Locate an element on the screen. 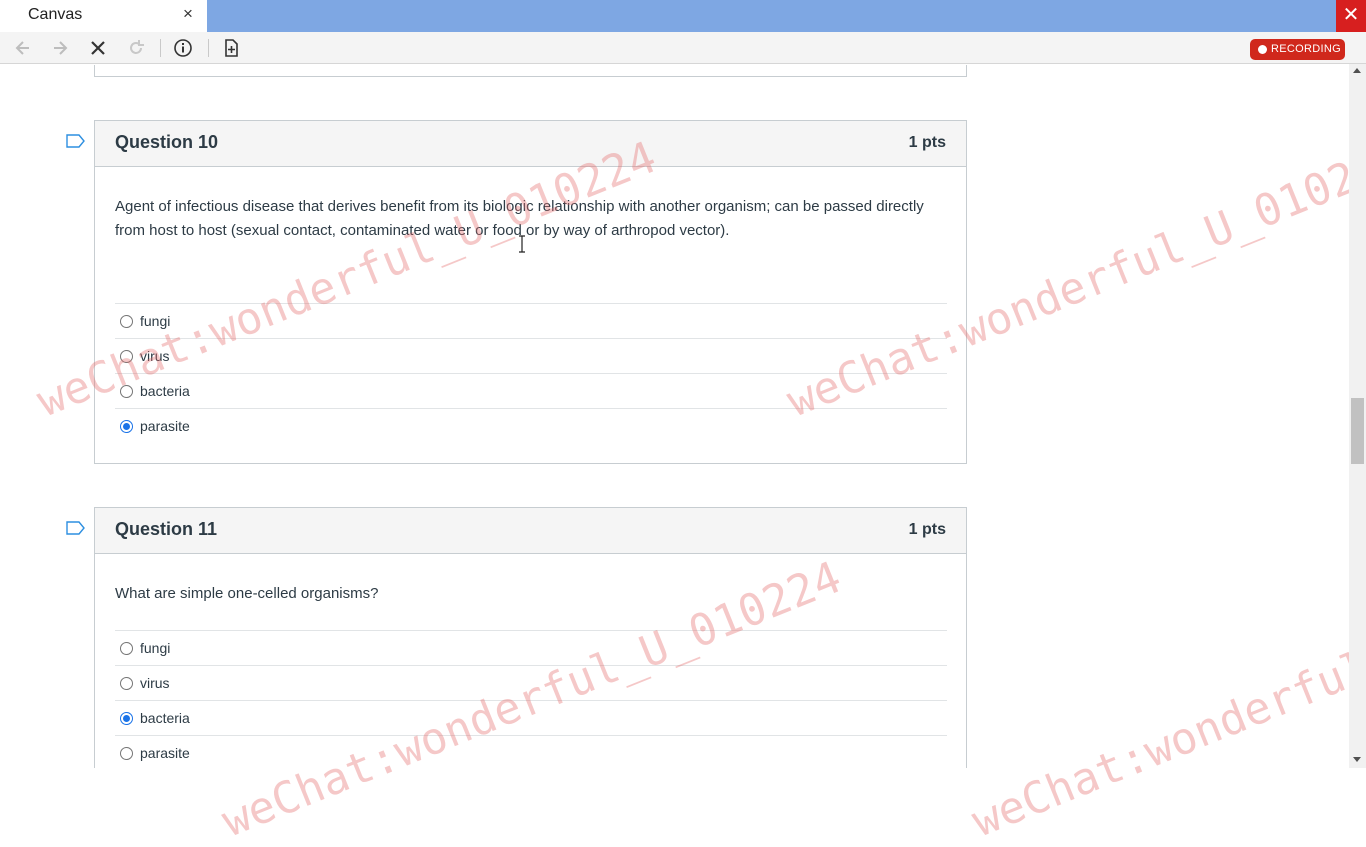  text-cursor-icon is located at coordinates (522, 244).